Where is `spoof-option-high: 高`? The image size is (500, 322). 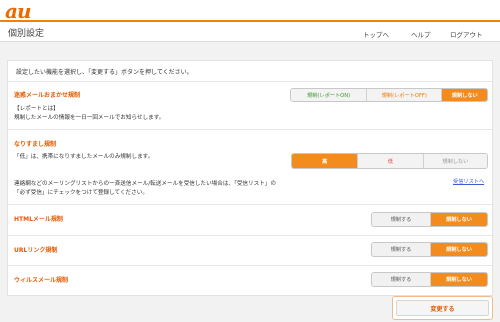
spoof-option-high: 高 is located at coordinates (325, 161).